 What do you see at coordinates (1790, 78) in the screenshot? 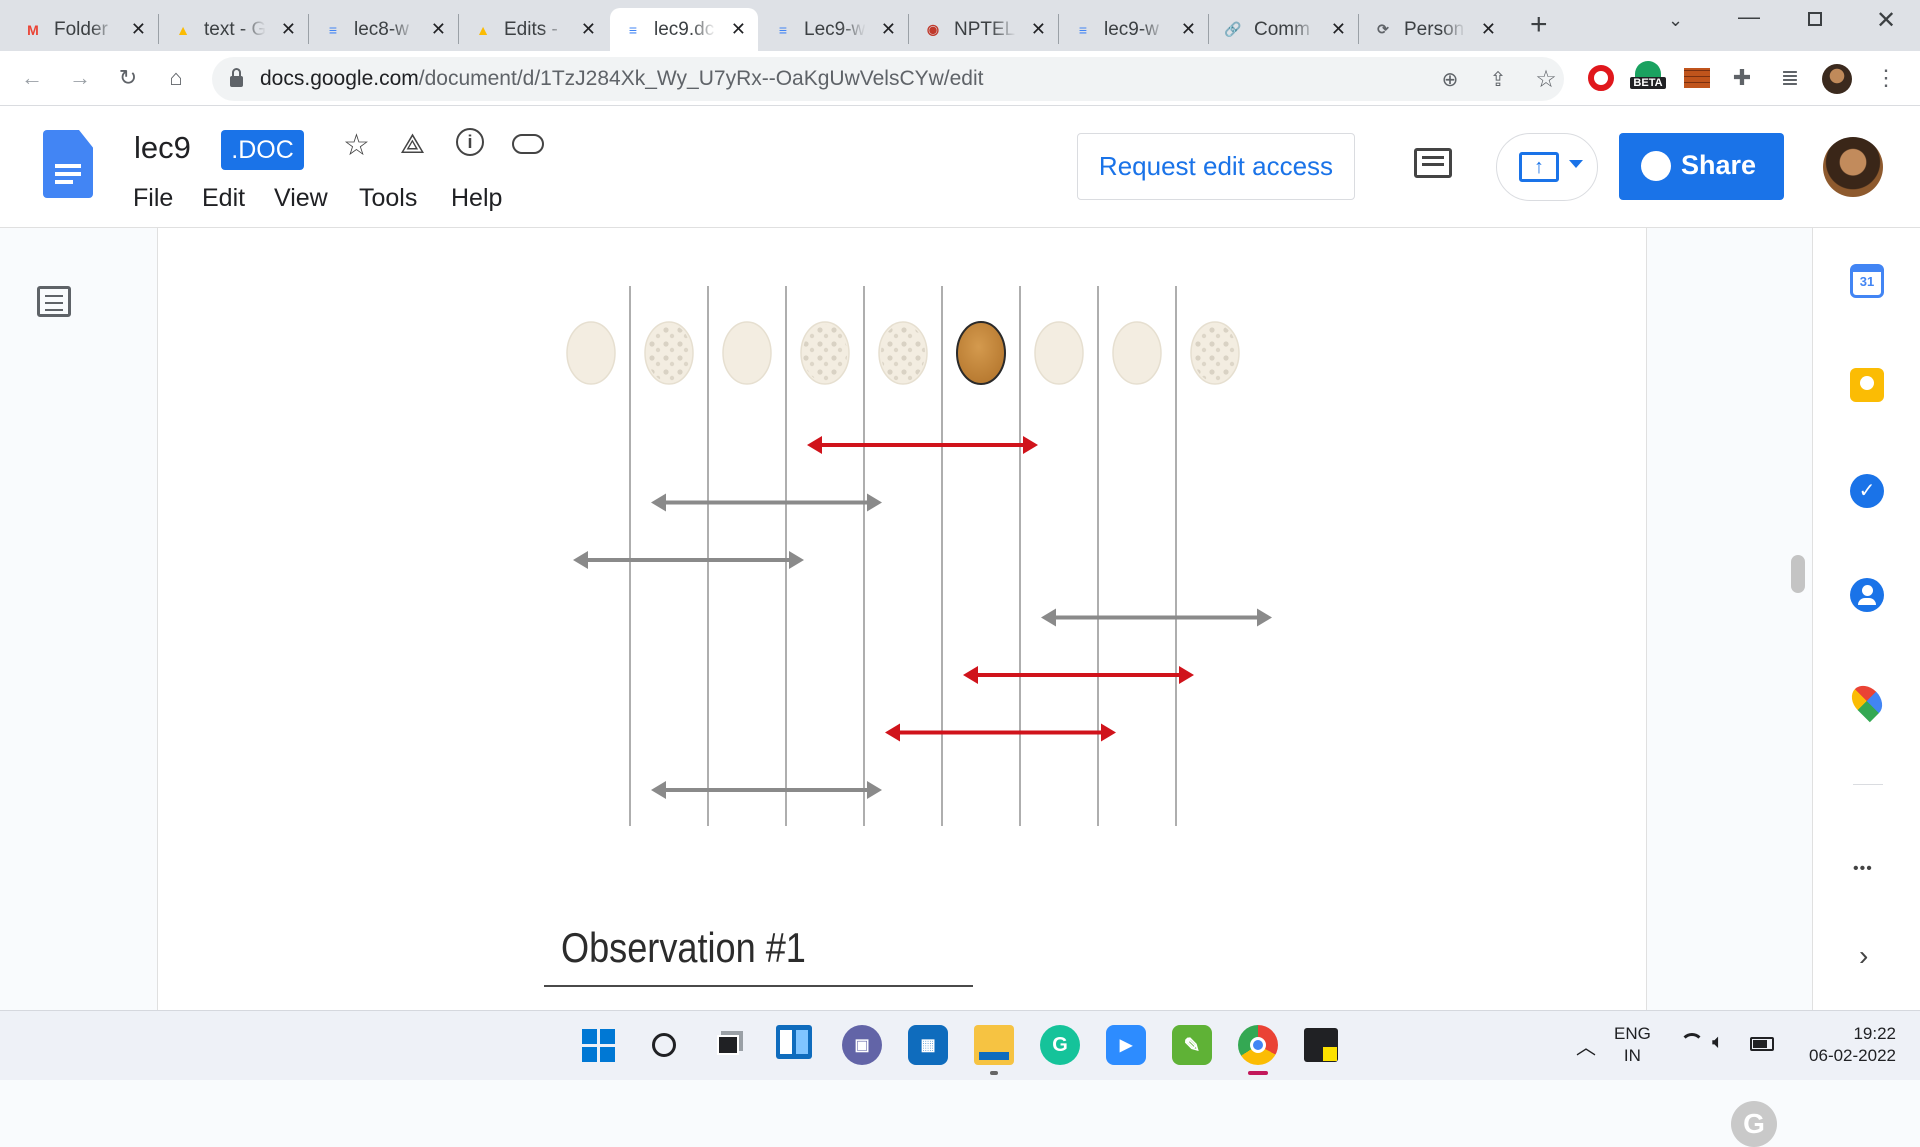
I see `media-queue-icon: ≣` at bounding box center [1790, 78].